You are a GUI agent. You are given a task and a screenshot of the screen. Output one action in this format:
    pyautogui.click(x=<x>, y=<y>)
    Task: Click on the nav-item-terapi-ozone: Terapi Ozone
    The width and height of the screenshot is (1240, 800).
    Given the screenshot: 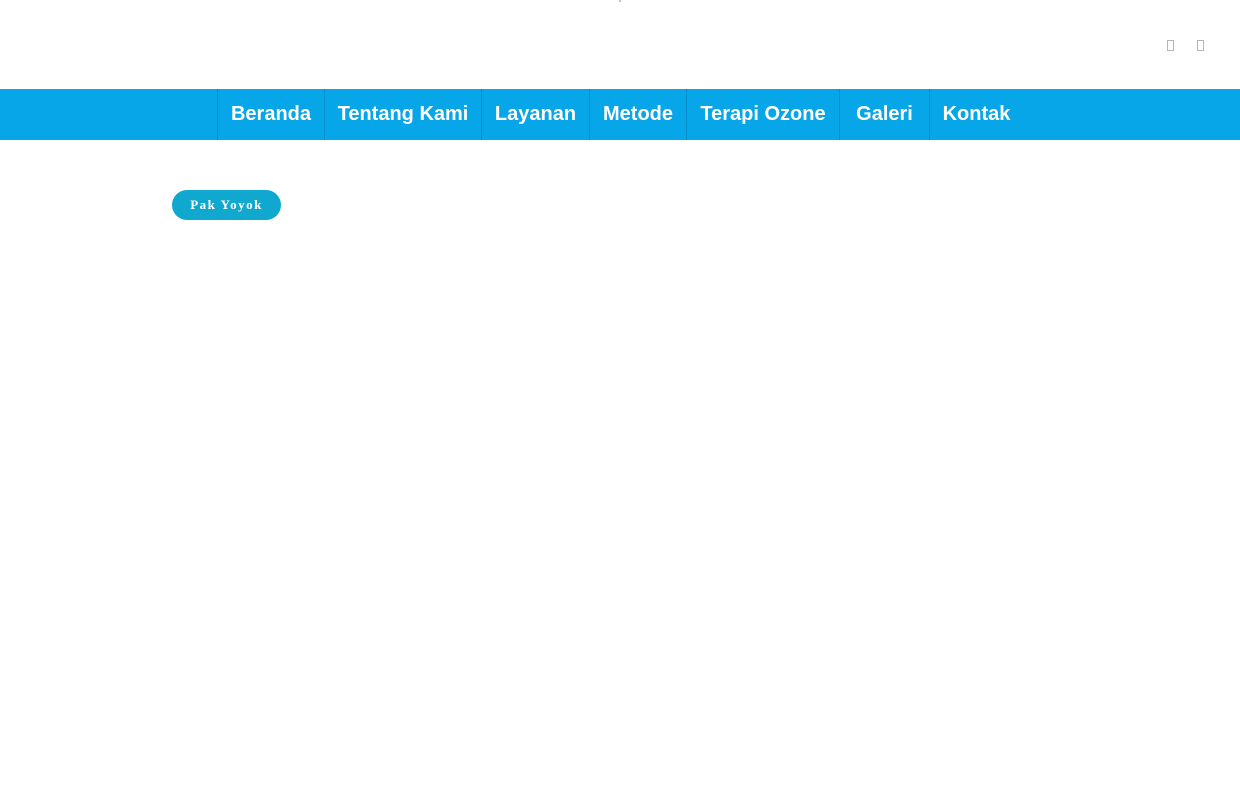 What is the action you would take?
    pyautogui.click(x=763, y=114)
    